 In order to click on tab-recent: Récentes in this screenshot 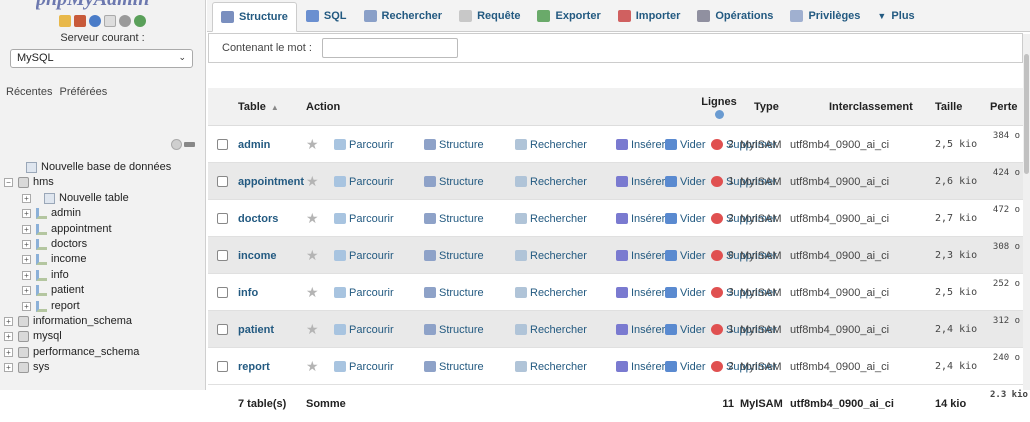, I will do `click(29, 92)`.